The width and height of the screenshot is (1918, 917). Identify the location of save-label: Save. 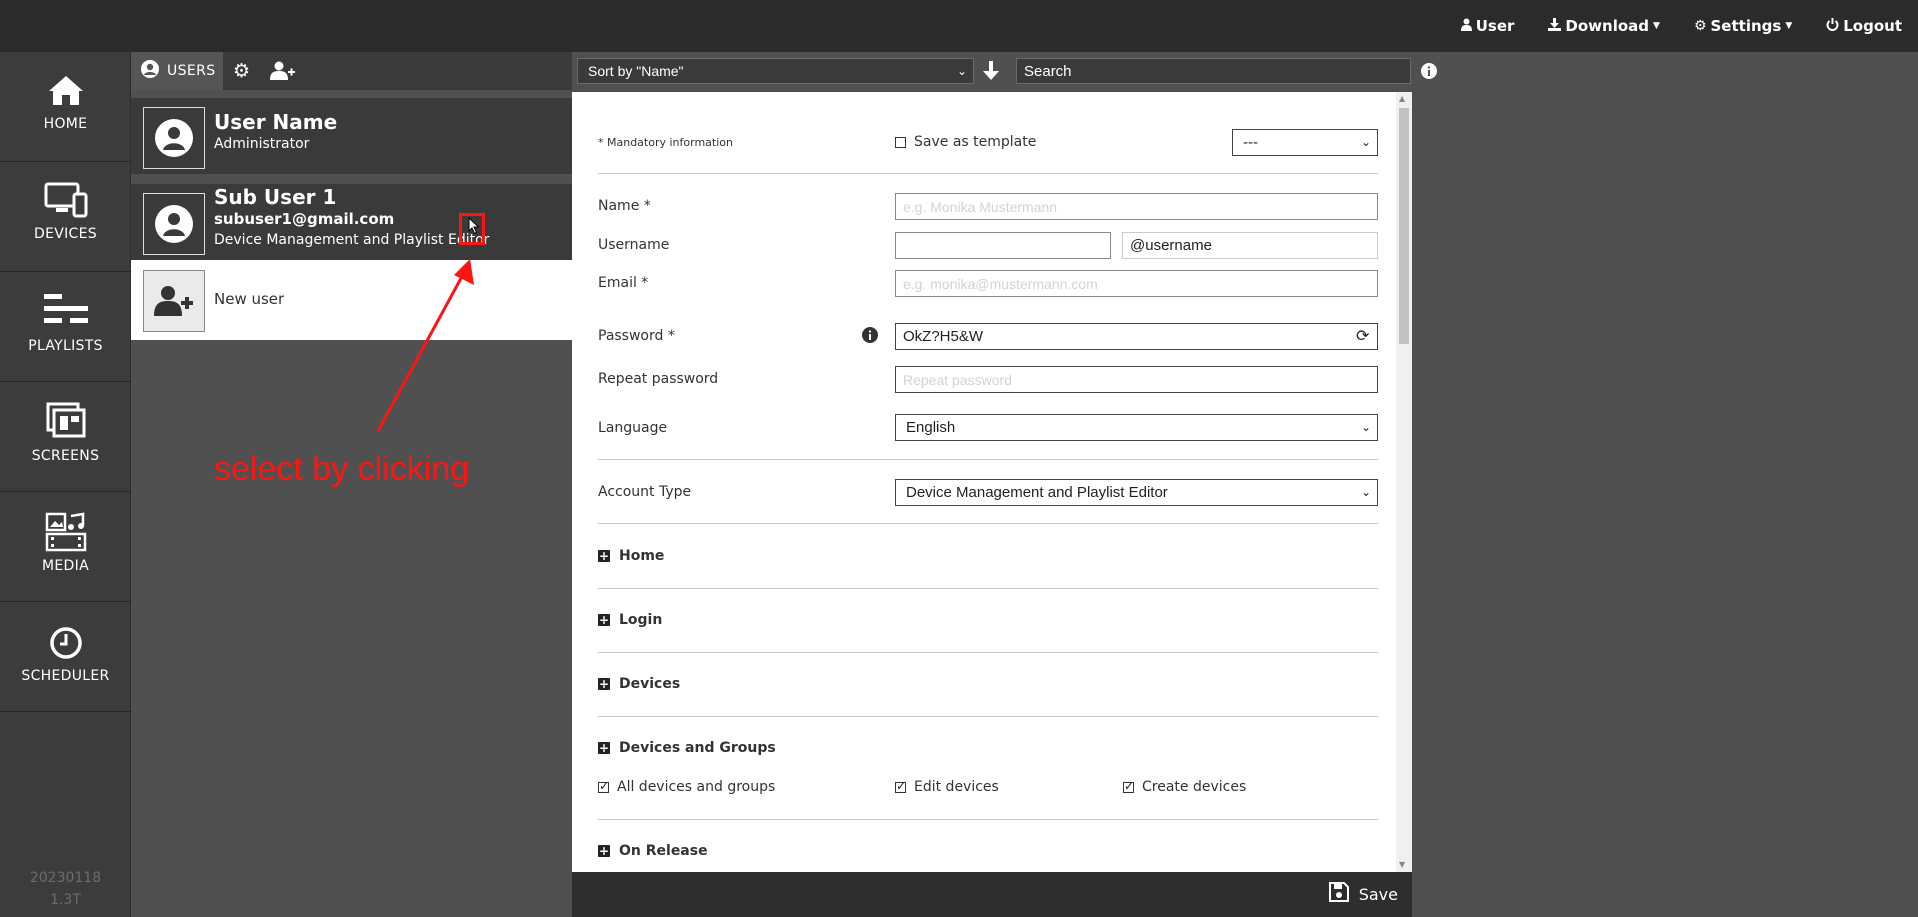
(1378, 894).